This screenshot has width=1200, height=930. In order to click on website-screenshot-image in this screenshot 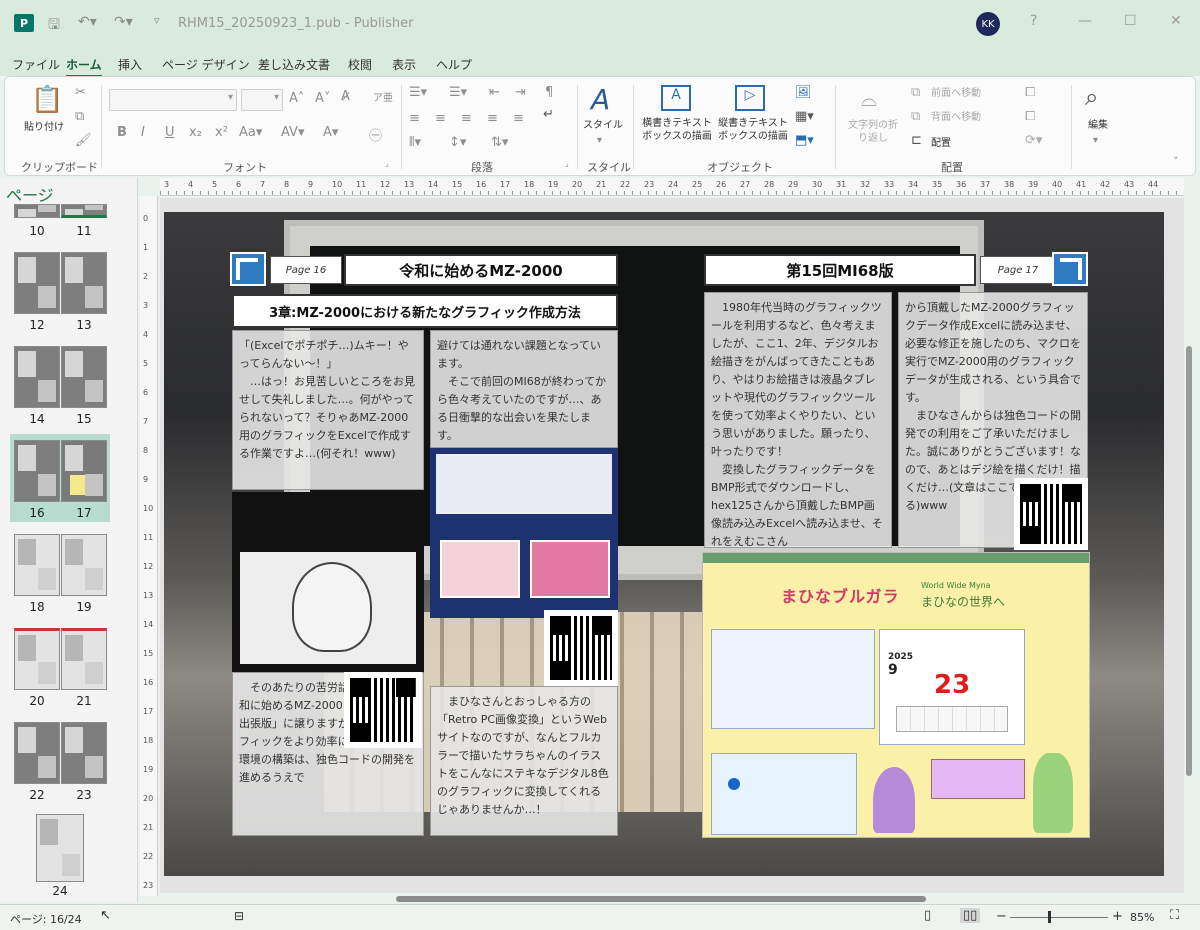, I will do `click(524, 533)`.